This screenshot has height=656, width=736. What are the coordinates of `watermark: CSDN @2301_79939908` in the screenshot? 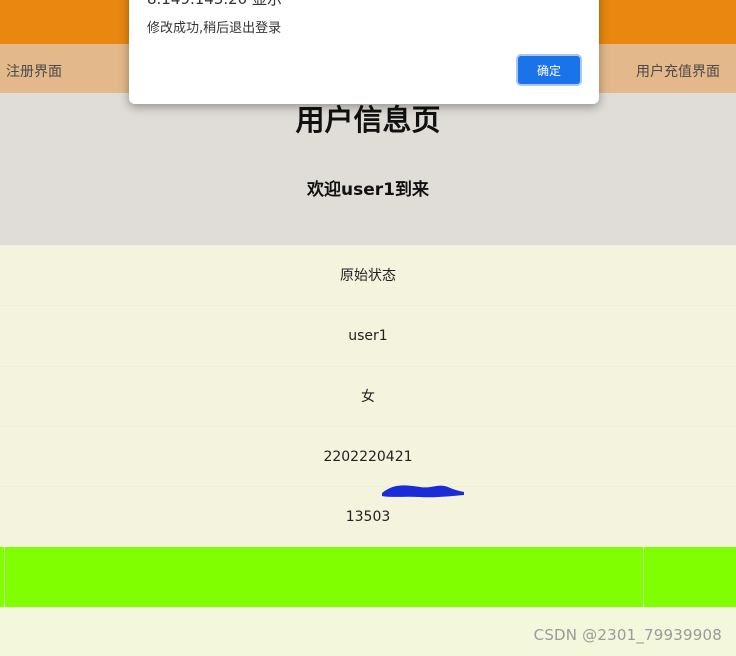 It's located at (627, 635).